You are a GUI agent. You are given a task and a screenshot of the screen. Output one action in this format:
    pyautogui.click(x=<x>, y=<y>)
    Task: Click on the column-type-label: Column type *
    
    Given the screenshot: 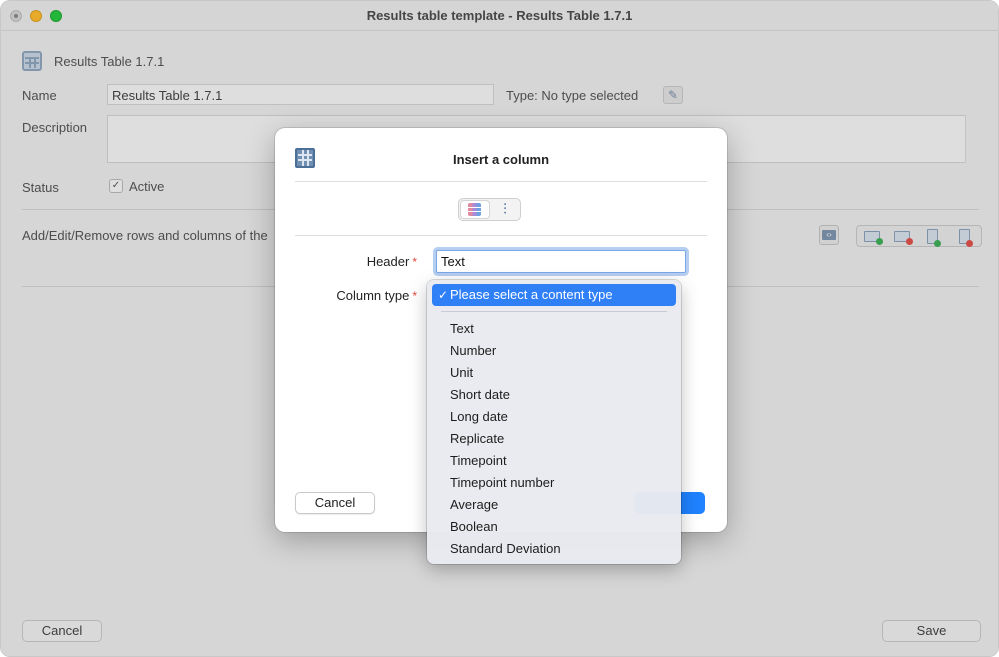 What is the action you would take?
    pyautogui.click(x=376, y=295)
    